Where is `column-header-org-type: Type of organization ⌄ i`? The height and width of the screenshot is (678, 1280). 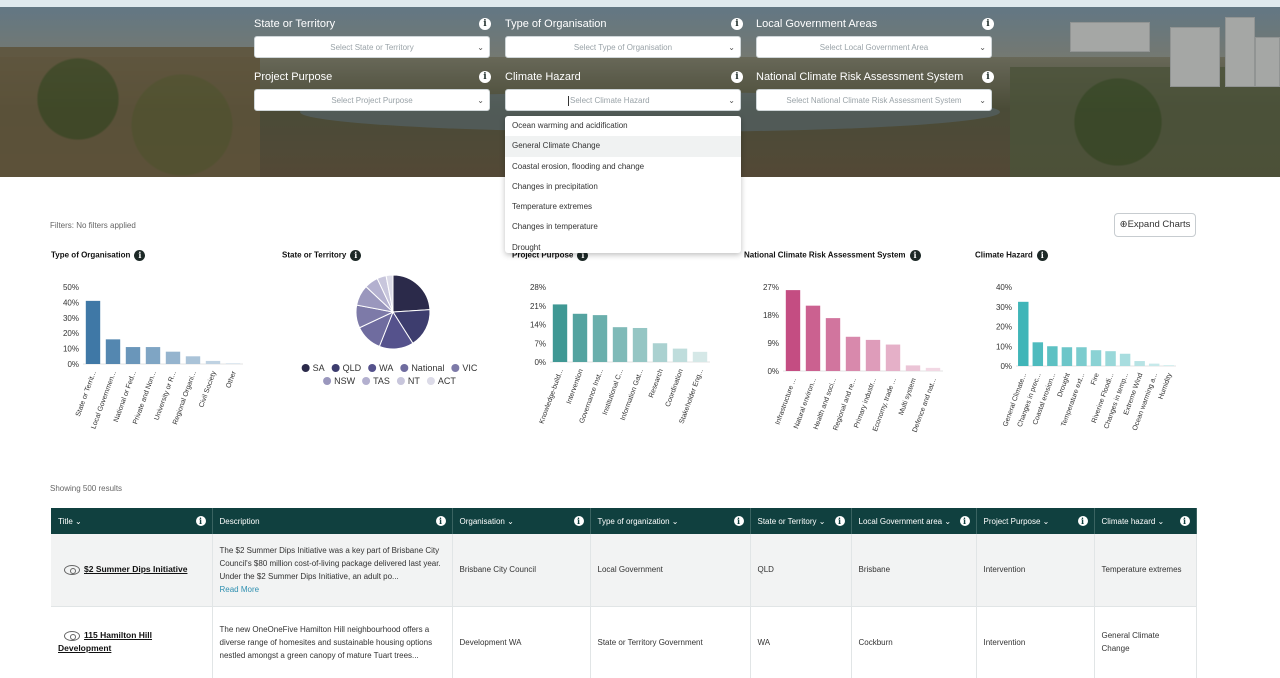
column-header-org-type: Type of organization ⌄ i is located at coordinates (670, 521).